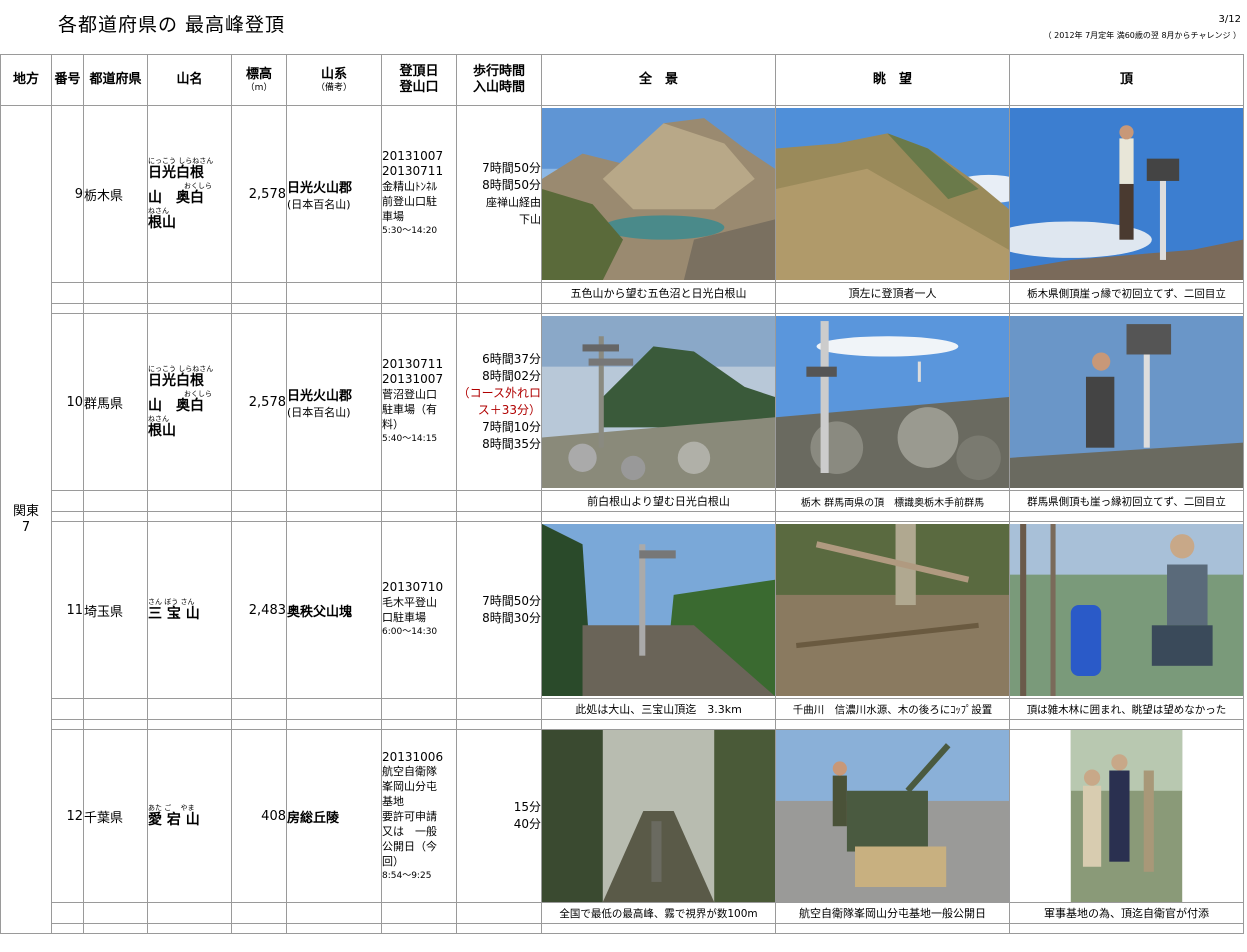 The width and height of the screenshot is (1247, 952). What do you see at coordinates (67, 610) in the screenshot?
I see `row-number: 11` at bounding box center [67, 610].